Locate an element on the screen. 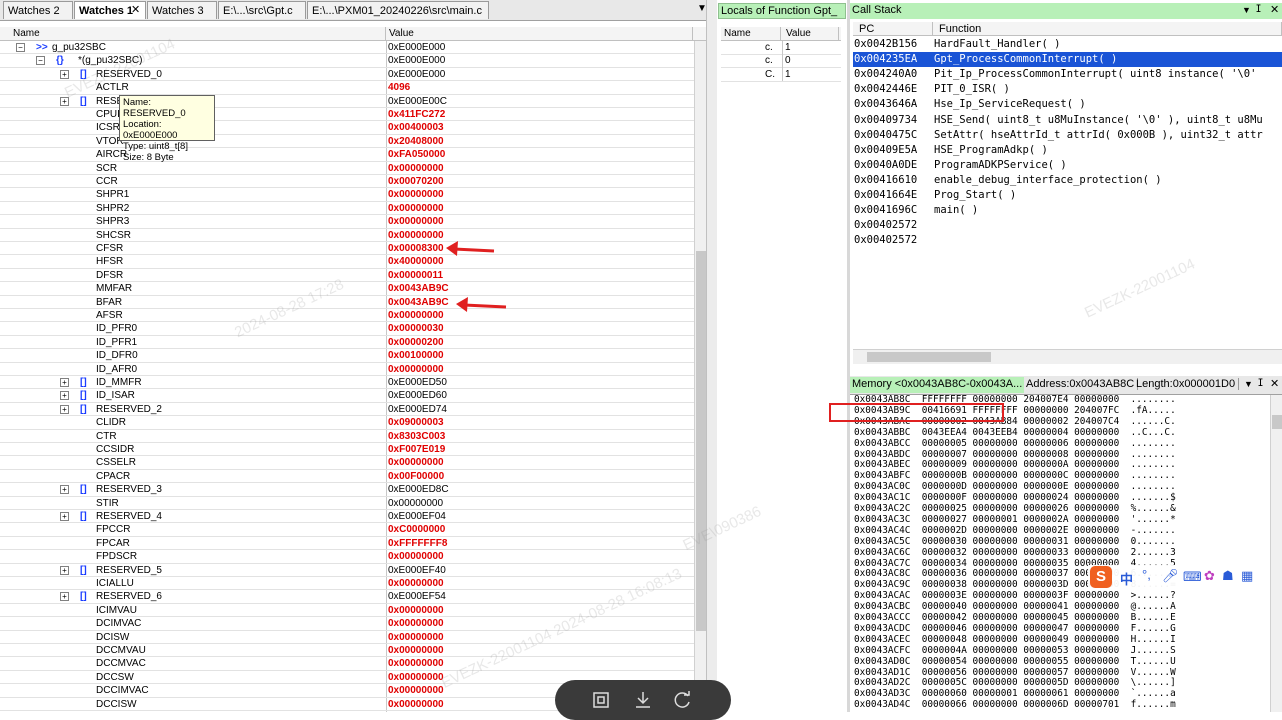 This screenshot has height=720, width=1282. watch-col-value: Value is located at coordinates (539, 34).